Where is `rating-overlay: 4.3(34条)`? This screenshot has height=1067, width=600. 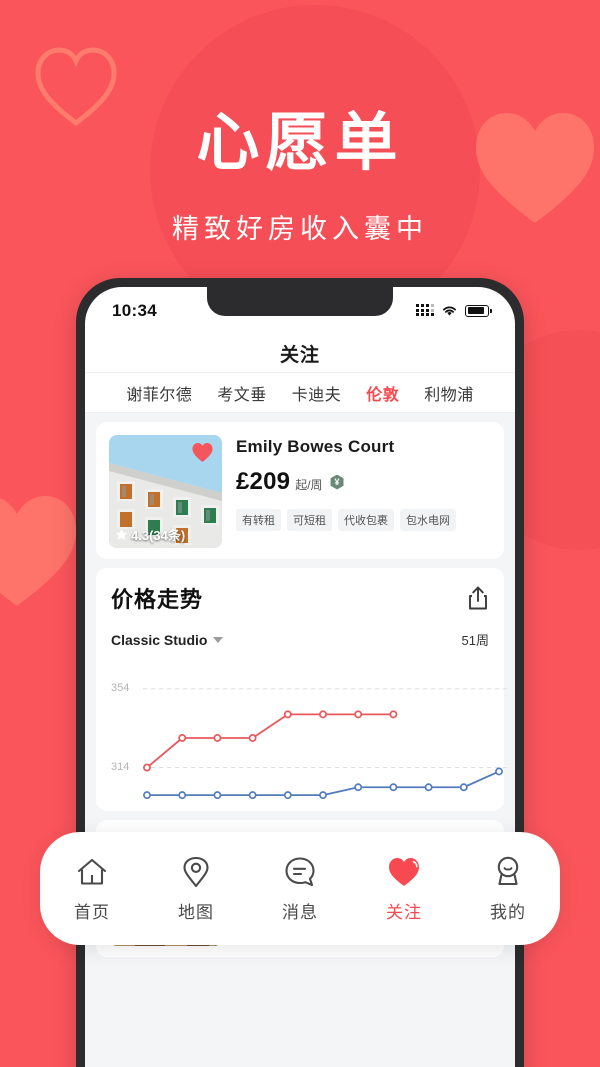
rating-overlay: 4.3(34条) is located at coordinates (165, 534).